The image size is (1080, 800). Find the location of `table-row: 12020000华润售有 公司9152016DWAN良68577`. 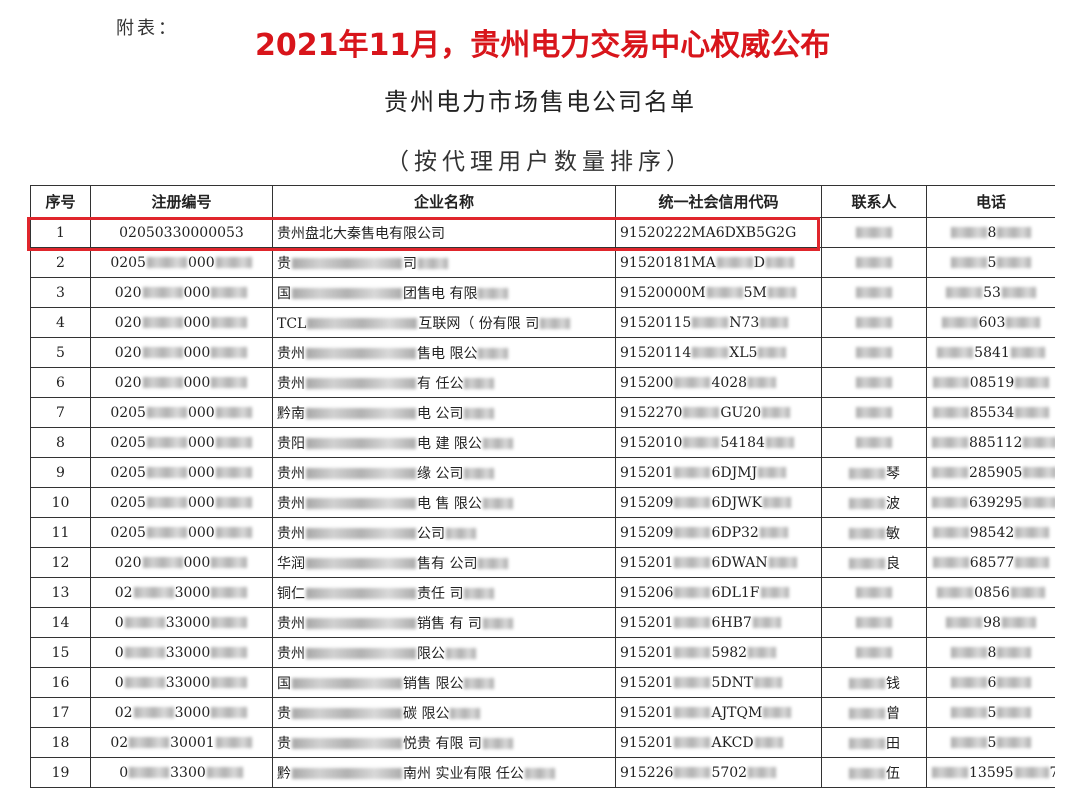

table-row: 12020000华润售有 公司9152016DWAN良68577 is located at coordinates (543, 563).